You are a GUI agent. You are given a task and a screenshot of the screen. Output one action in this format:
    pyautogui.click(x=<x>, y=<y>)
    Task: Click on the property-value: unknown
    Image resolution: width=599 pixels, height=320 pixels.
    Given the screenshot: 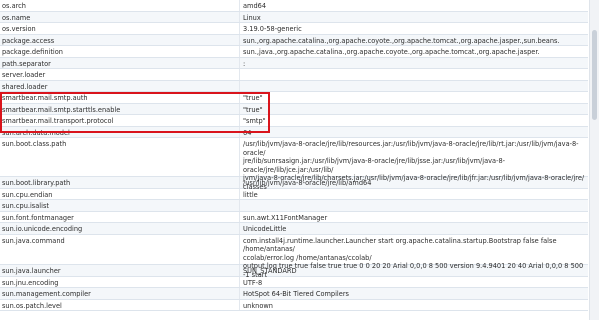 What is the action you would take?
    pyautogui.click(x=258, y=305)
    